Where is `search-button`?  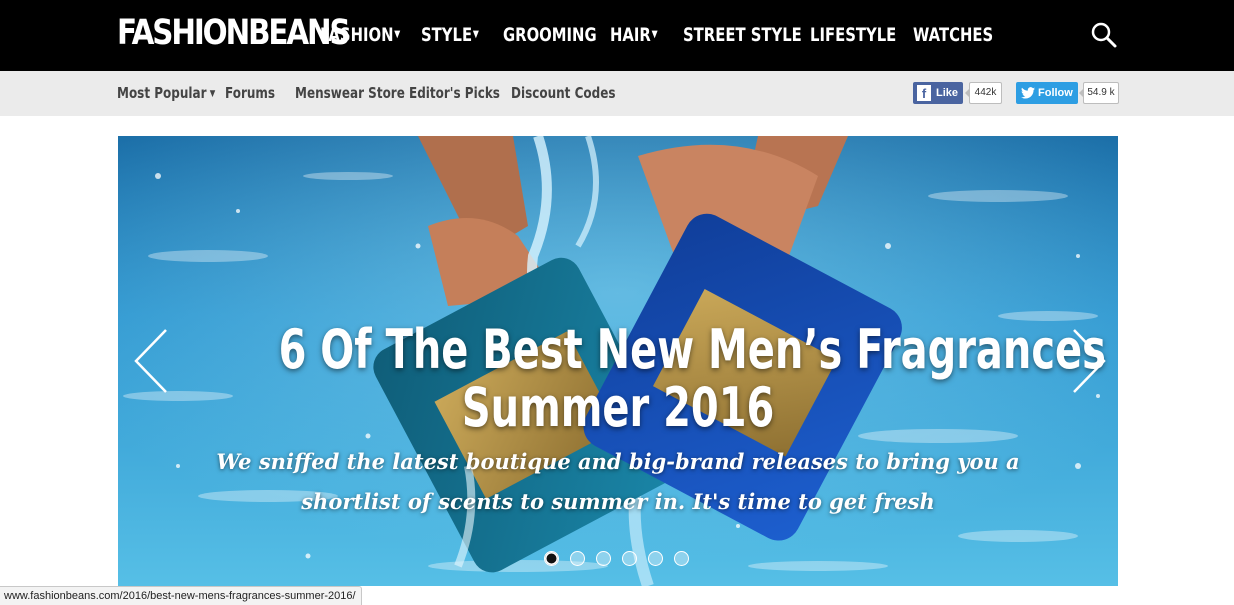
search-button is located at coordinates (1104, 35).